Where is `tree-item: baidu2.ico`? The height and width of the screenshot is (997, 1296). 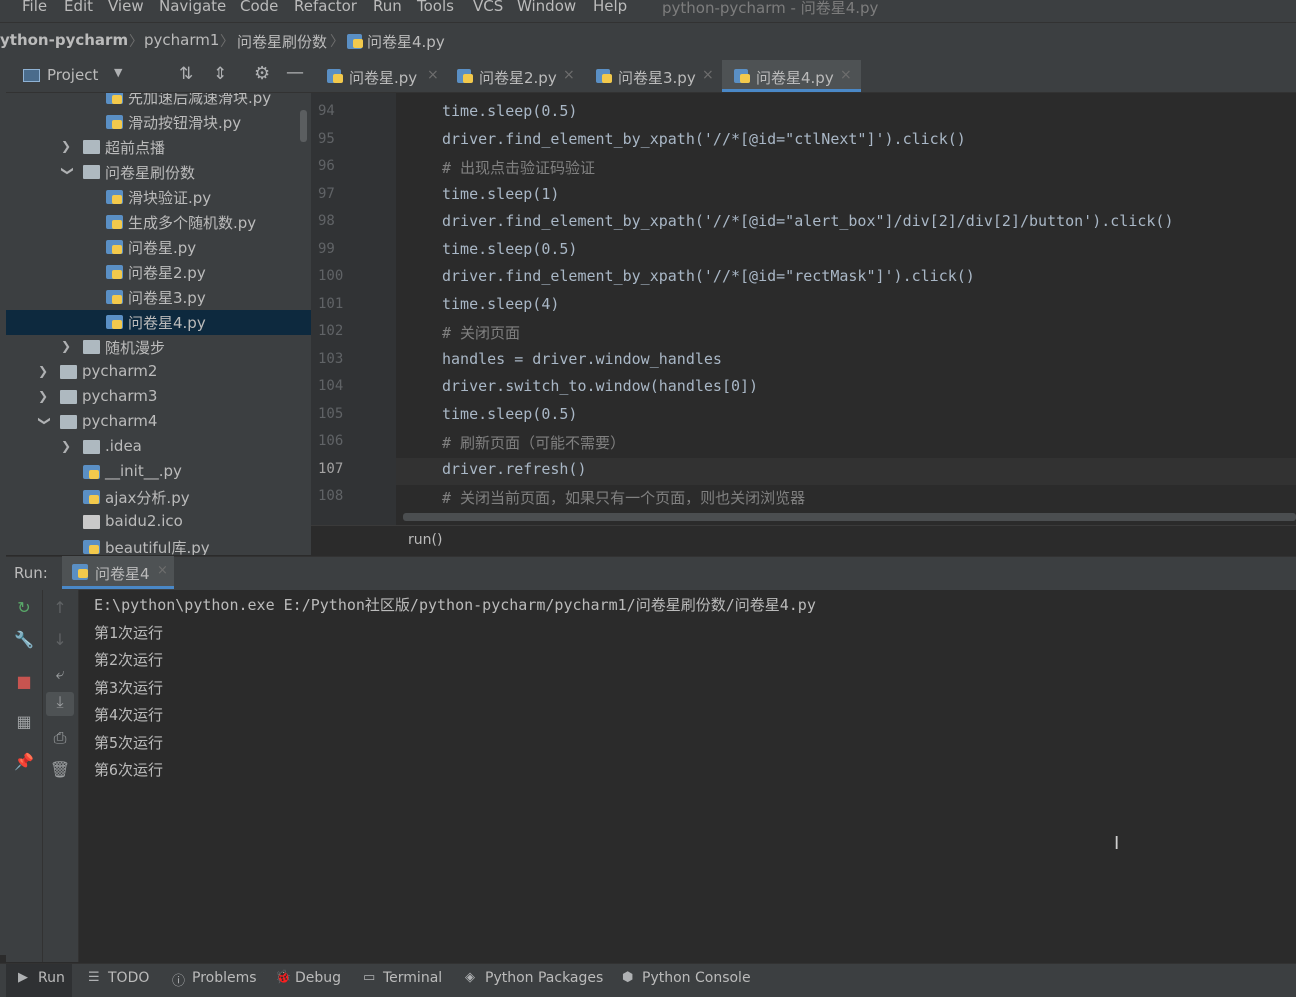 tree-item: baidu2.ico is located at coordinates (158, 522).